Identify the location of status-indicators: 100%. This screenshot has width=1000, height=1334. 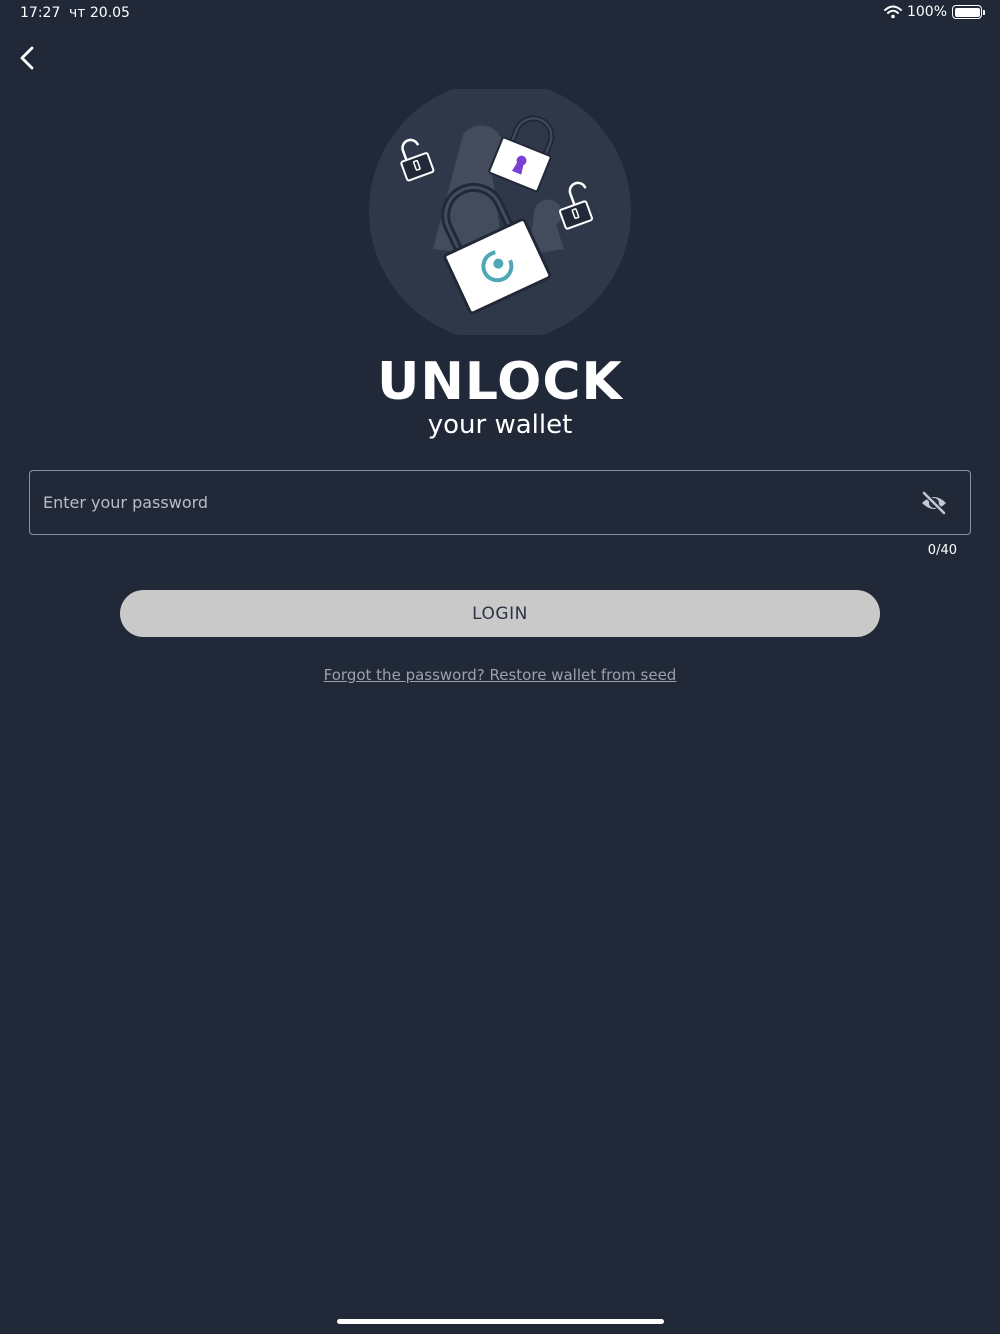
(934, 12).